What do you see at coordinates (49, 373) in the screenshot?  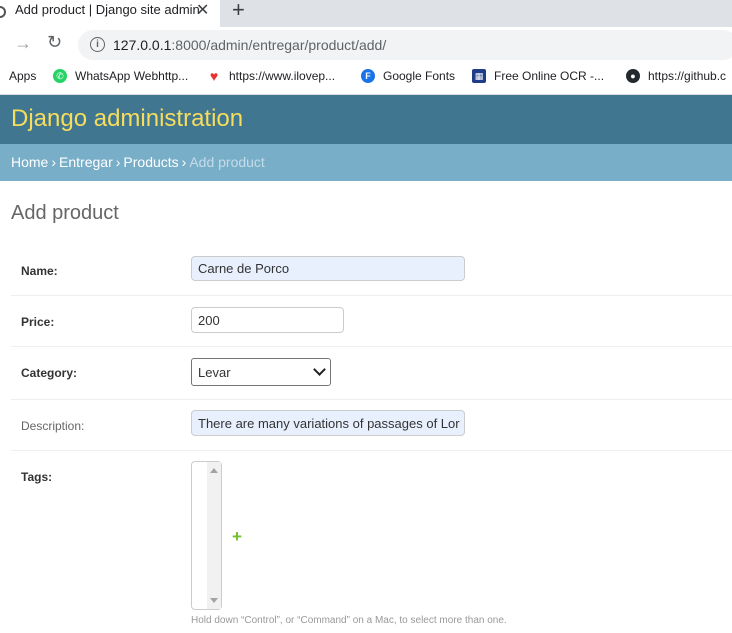 I see `category-label: Category:` at bounding box center [49, 373].